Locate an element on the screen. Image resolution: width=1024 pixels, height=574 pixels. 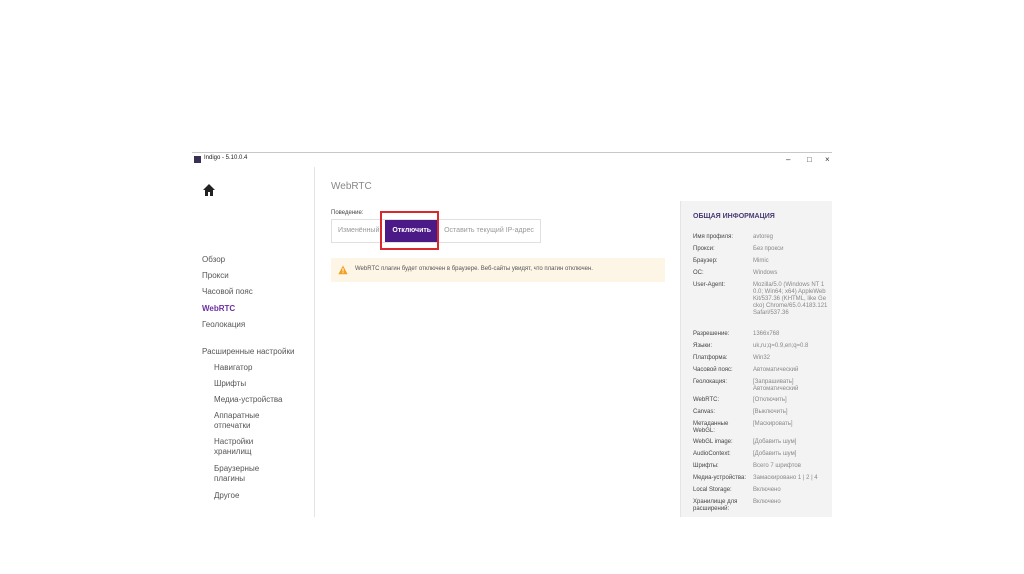
info-key: Часовой пояс: is located at coordinates (713, 370).